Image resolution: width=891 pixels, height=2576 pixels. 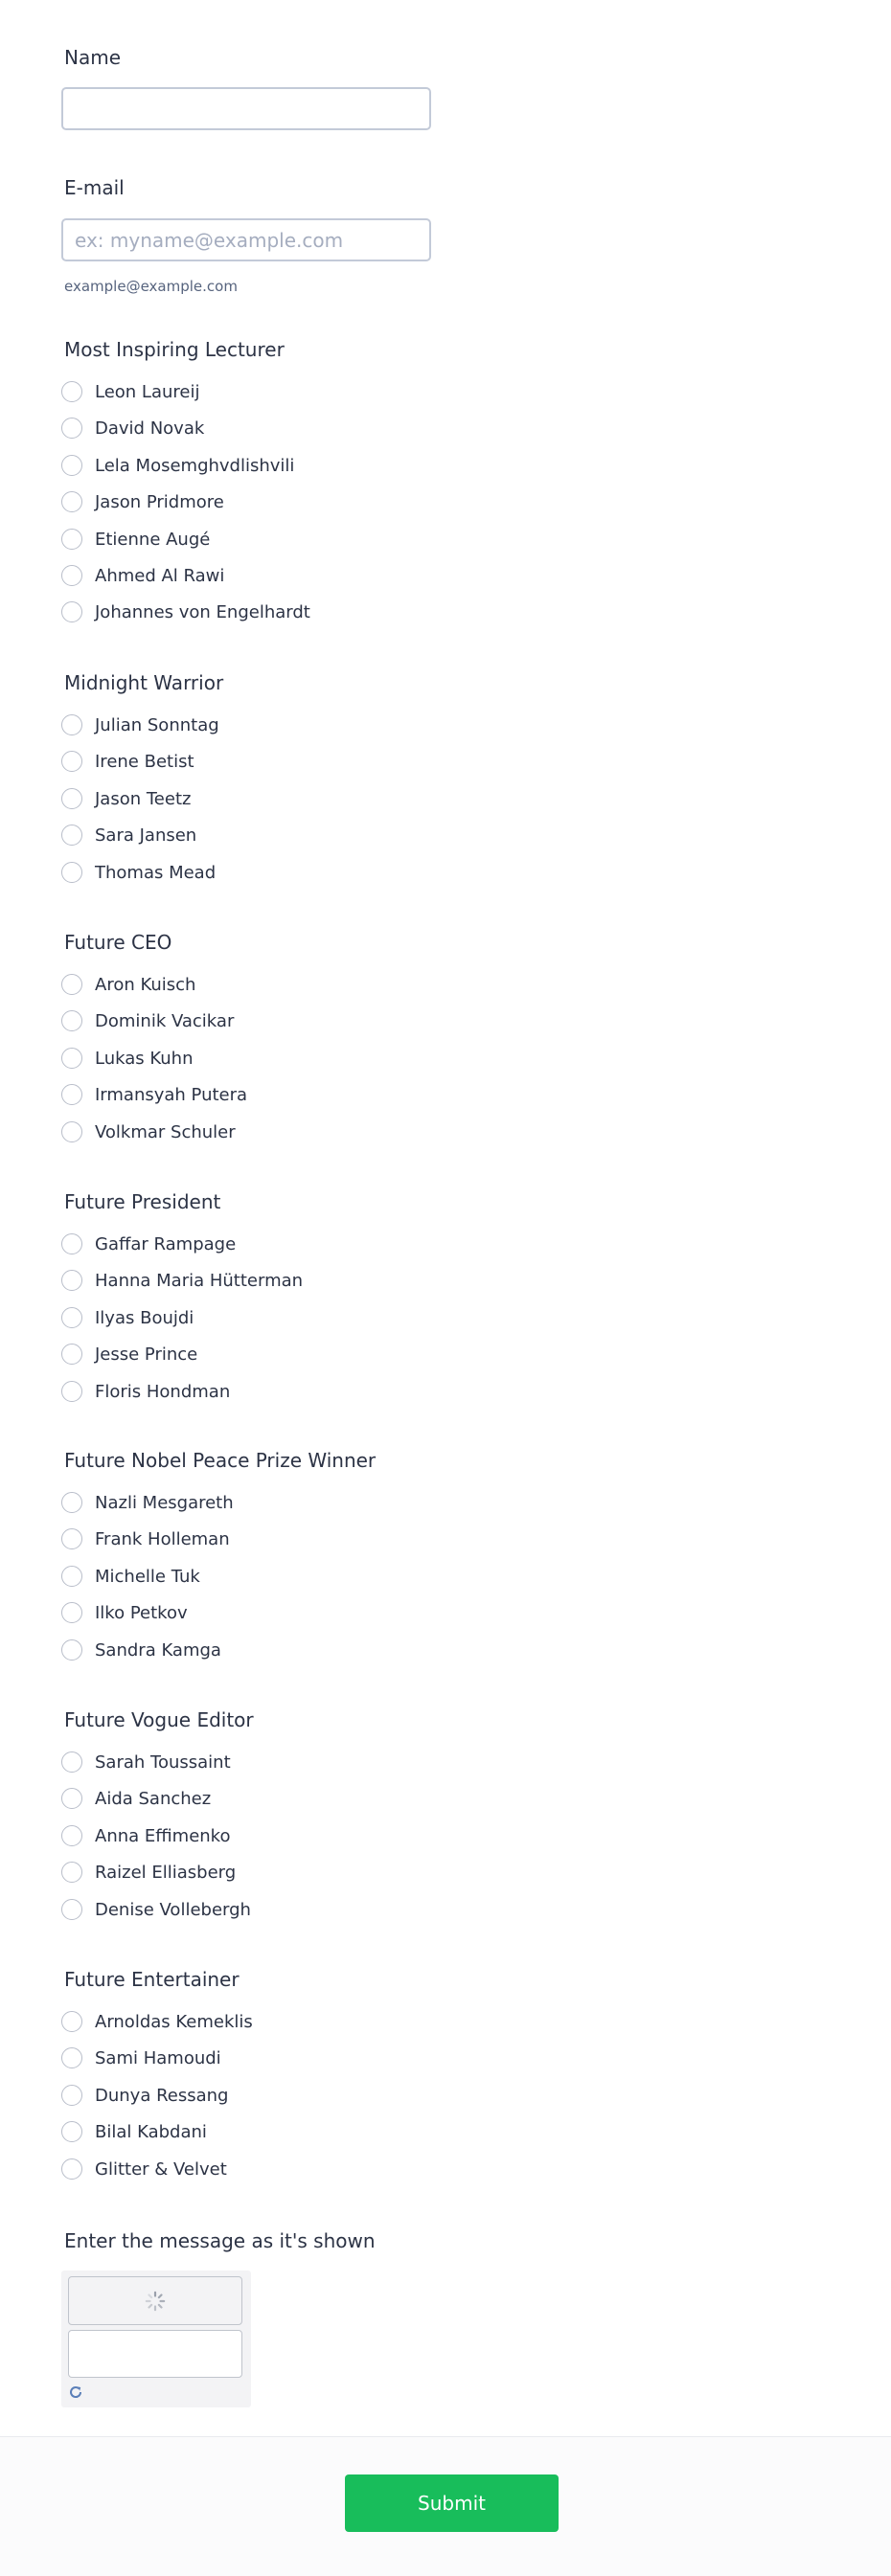 What do you see at coordinates (147, 1021) in the screenshot?
I see `radio-option: Dominik Vacikar` at bounding box center [147, 1021].